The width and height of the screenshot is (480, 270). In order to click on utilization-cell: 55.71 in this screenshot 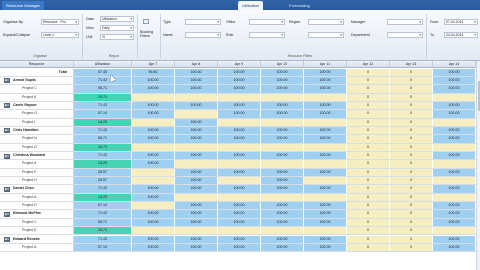, I will do `click(103, 139)`.